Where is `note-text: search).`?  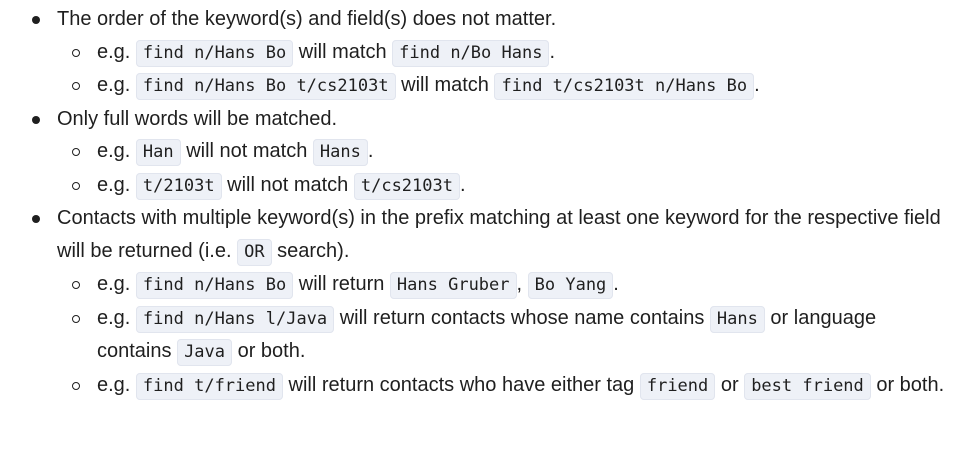 note-text: search). is located at coordinates (313, 250).